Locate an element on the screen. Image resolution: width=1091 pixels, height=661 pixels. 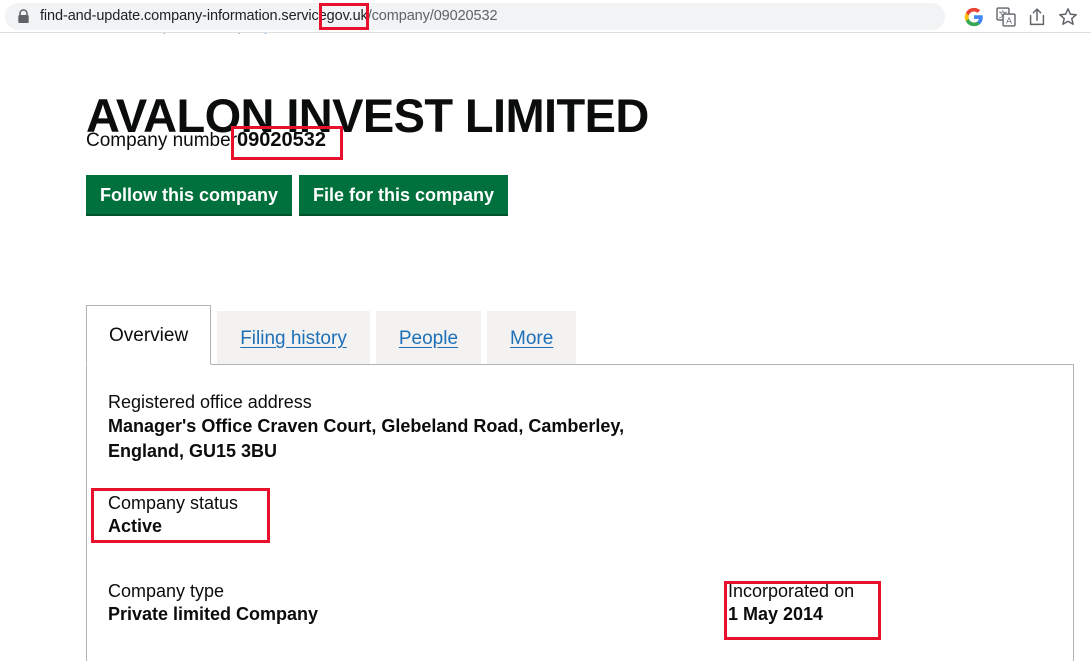
bookmark-star-icon is located at coordinates (1068, 17).